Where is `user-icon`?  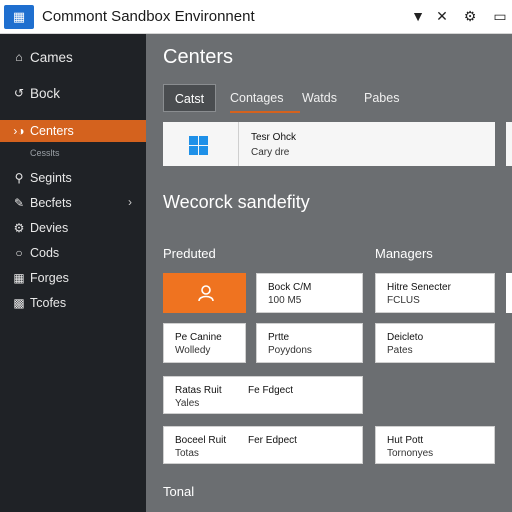
user-icon is located at coordinates (206, 293).